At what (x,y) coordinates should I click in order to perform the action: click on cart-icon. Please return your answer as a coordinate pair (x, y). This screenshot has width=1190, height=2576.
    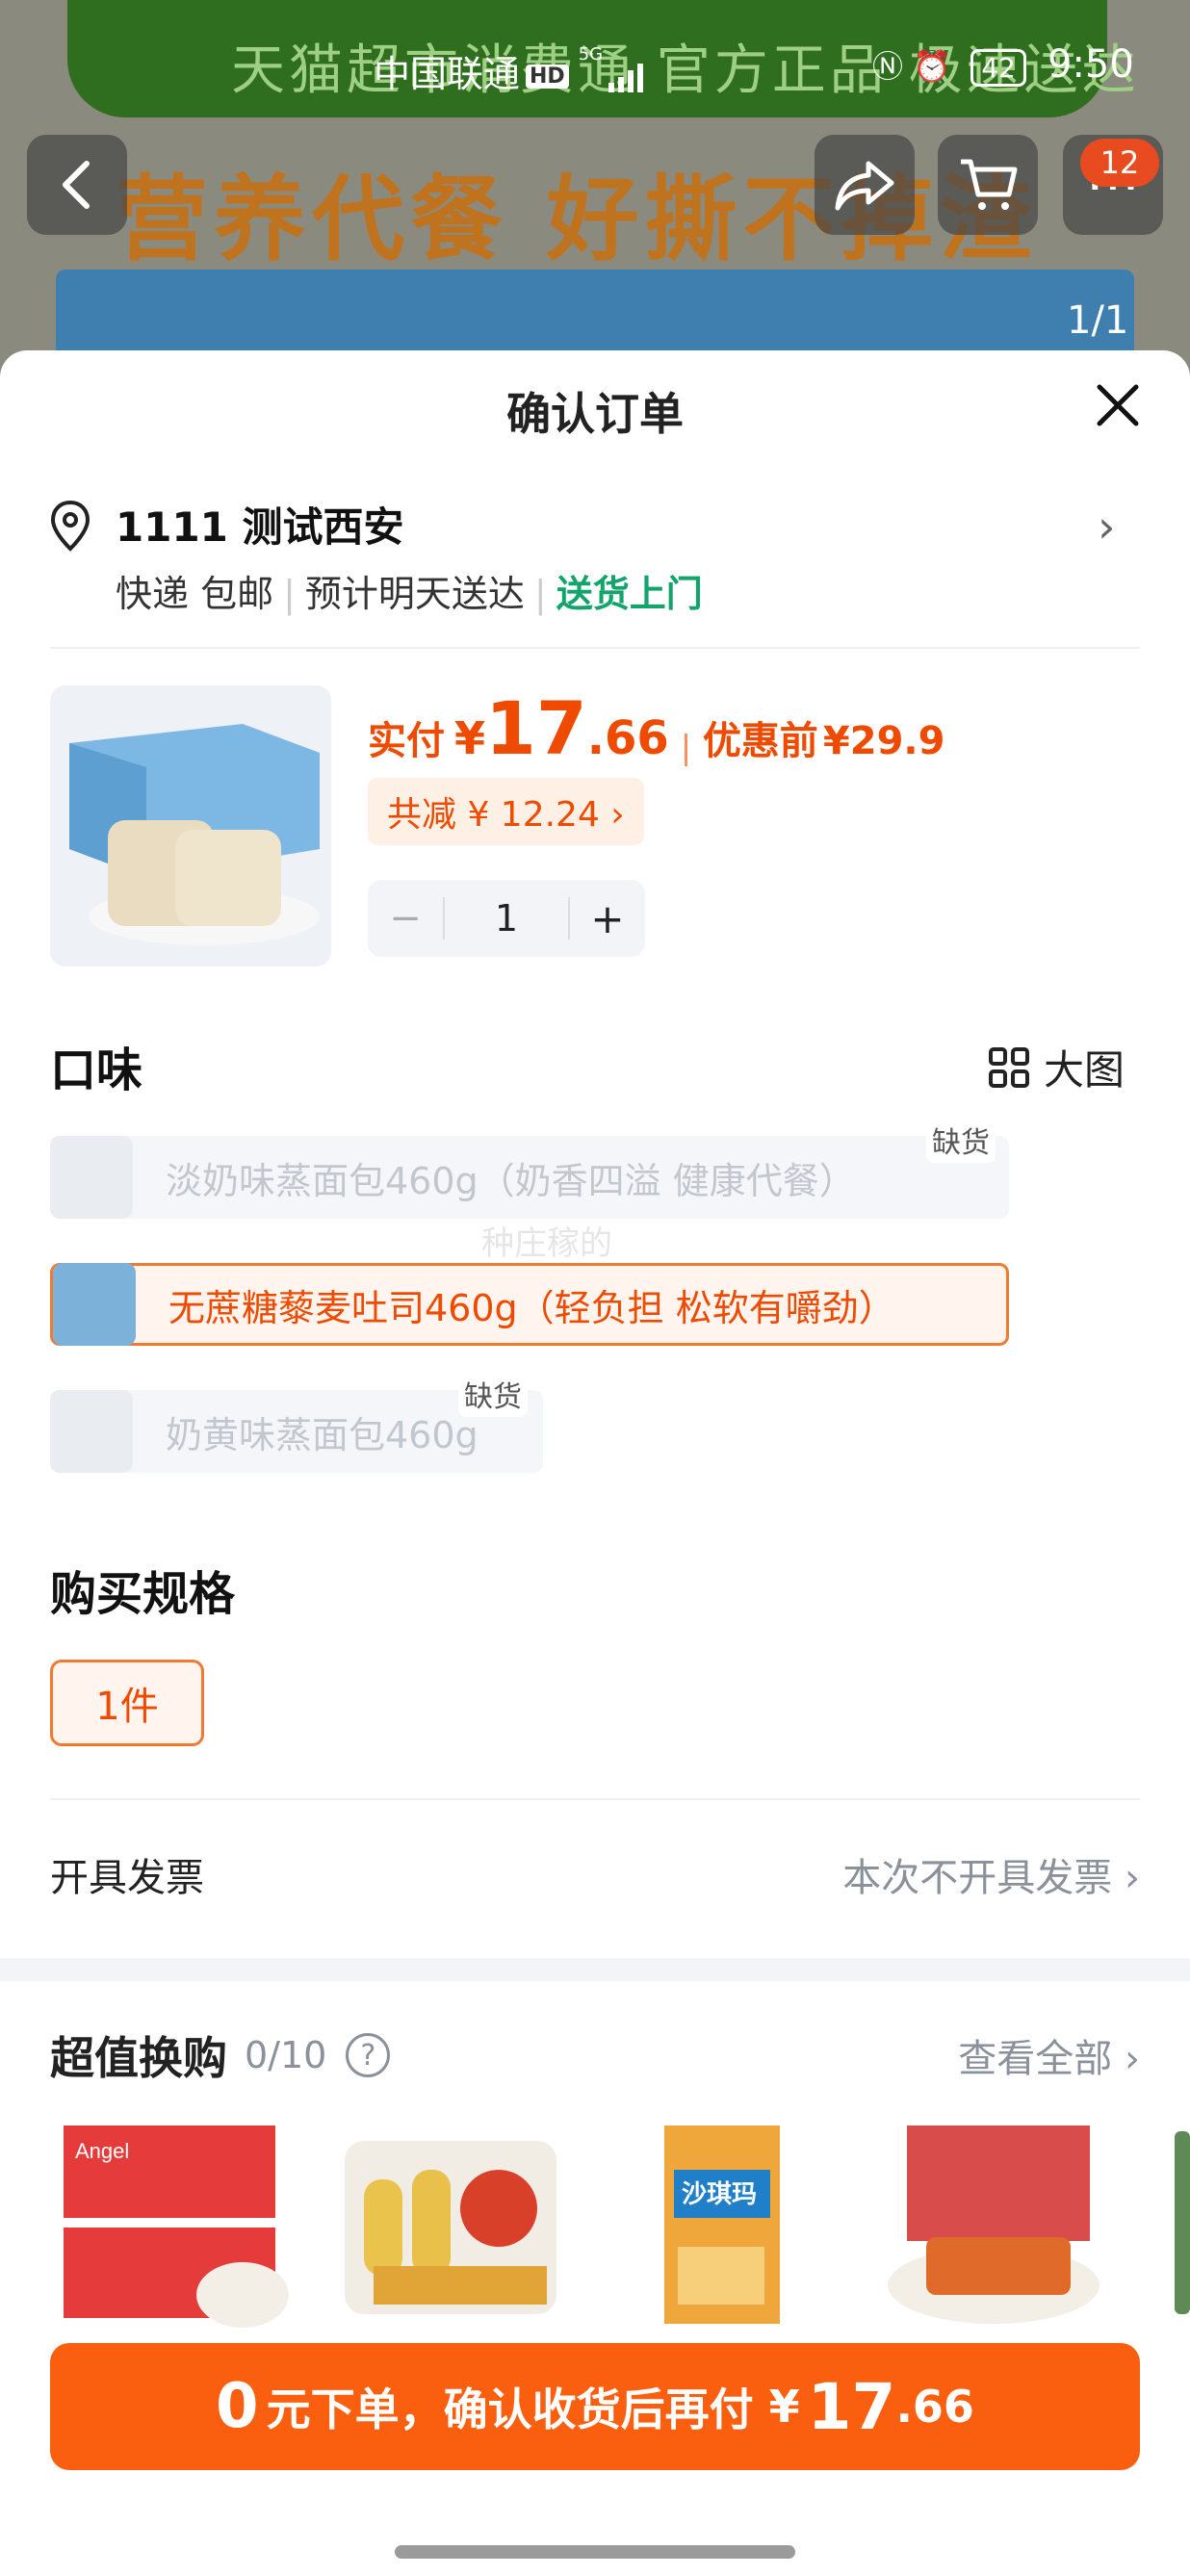
    Looking at the image, I should click on (990, 185).